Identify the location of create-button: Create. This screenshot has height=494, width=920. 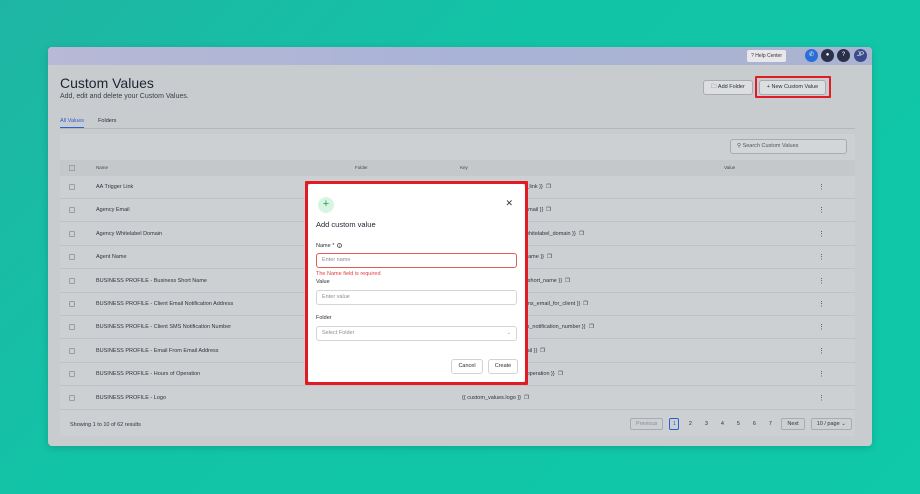
(503, 366).